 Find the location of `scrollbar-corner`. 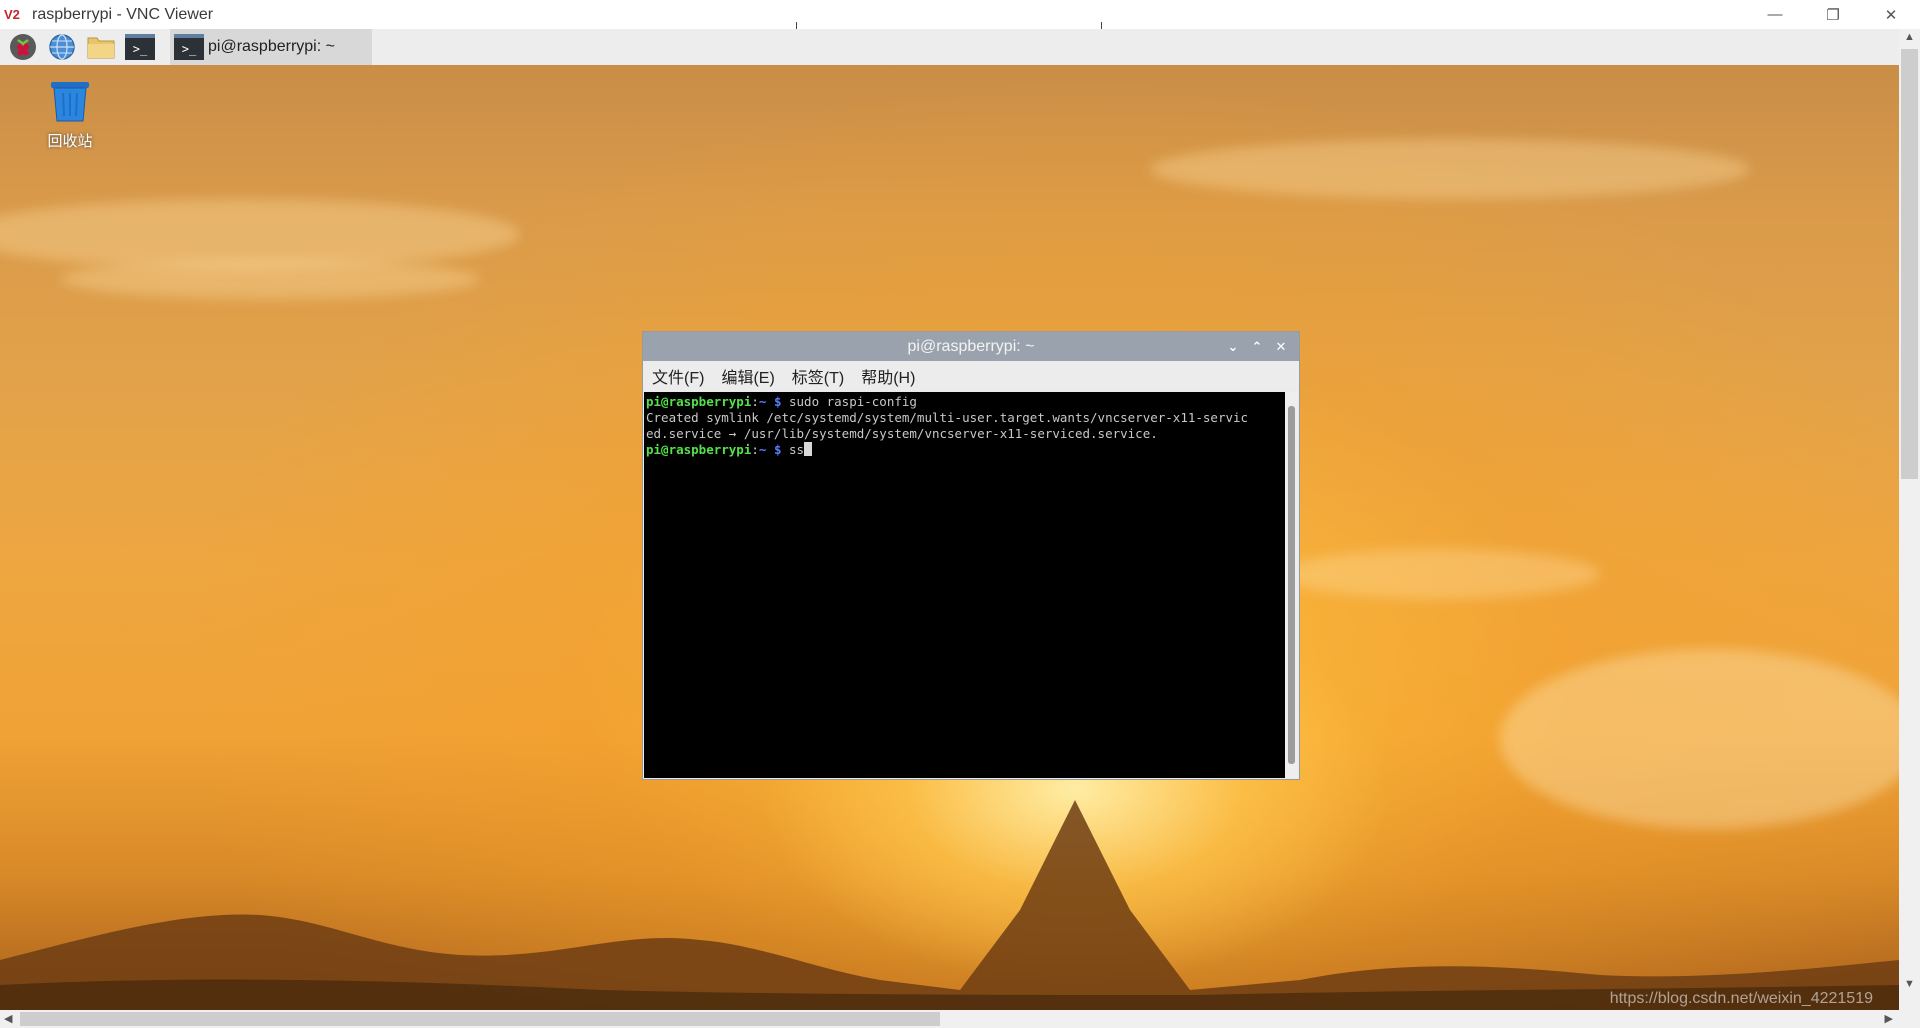

scrollbar-corner is located at coordinates (1909, 1019).